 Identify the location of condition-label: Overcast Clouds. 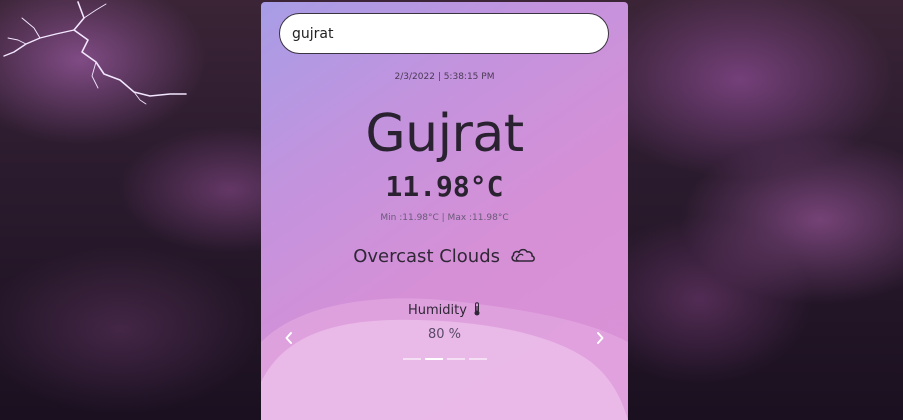
(427, 256).